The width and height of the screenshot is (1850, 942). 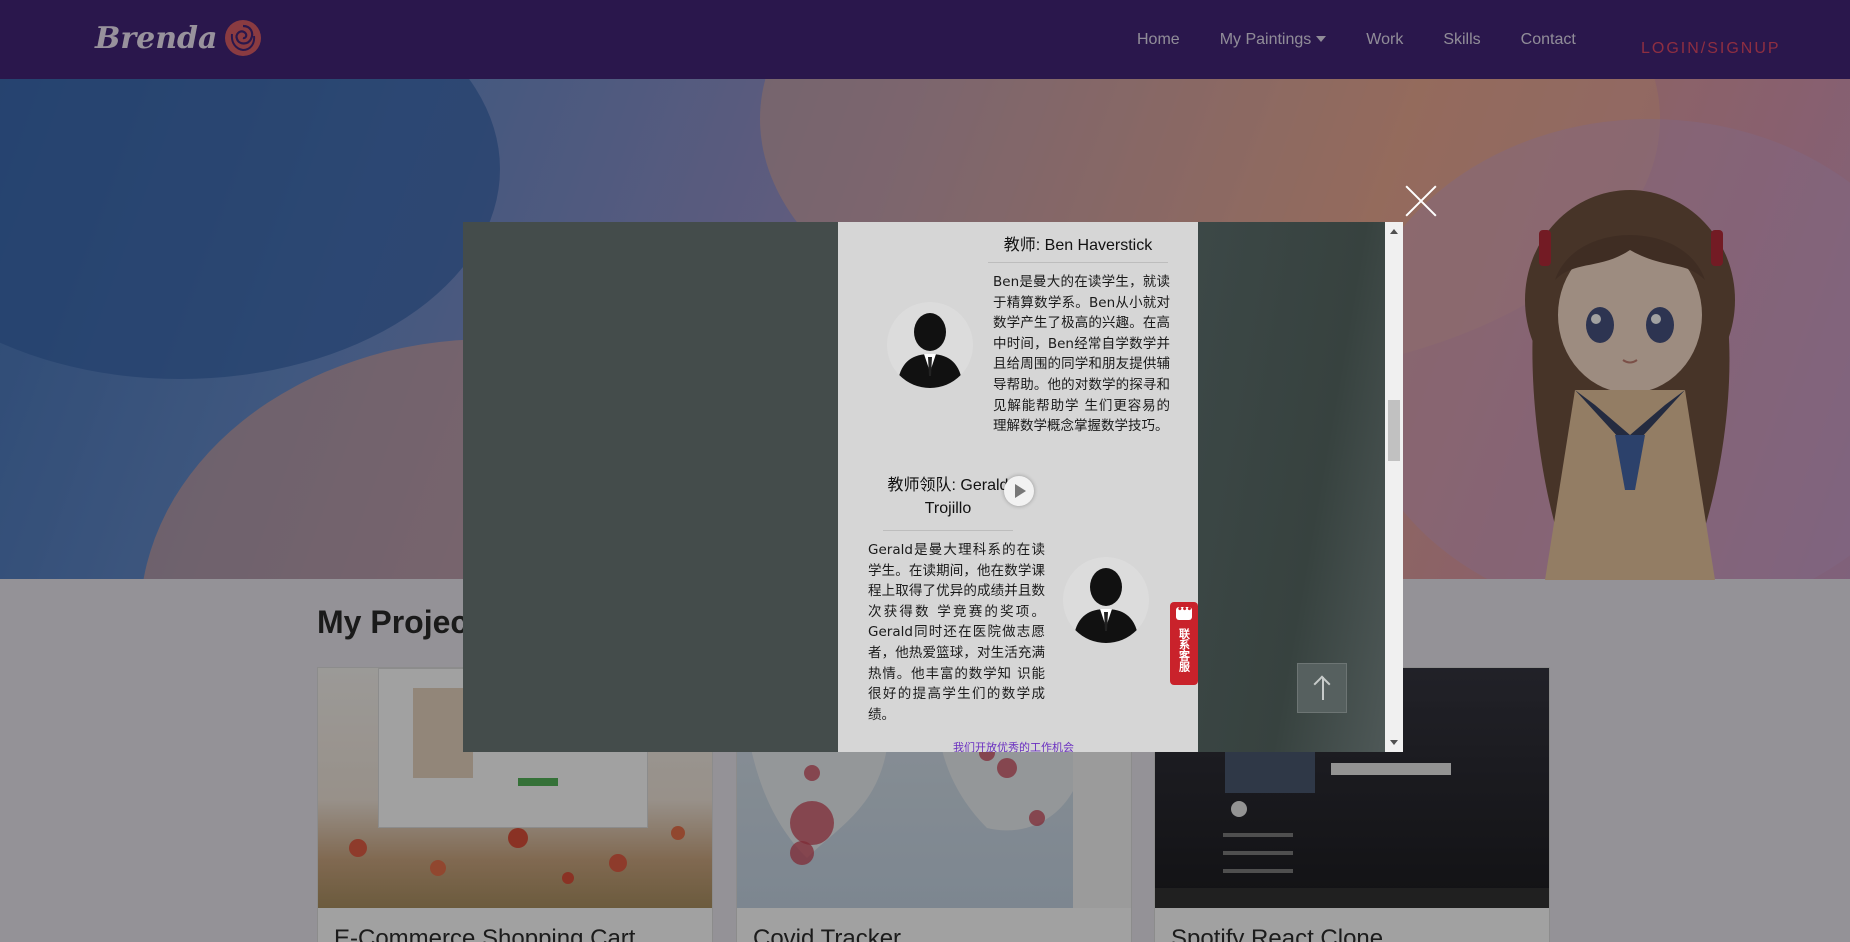 I want to click on play-button-icon, so click(x=1019, y=491).